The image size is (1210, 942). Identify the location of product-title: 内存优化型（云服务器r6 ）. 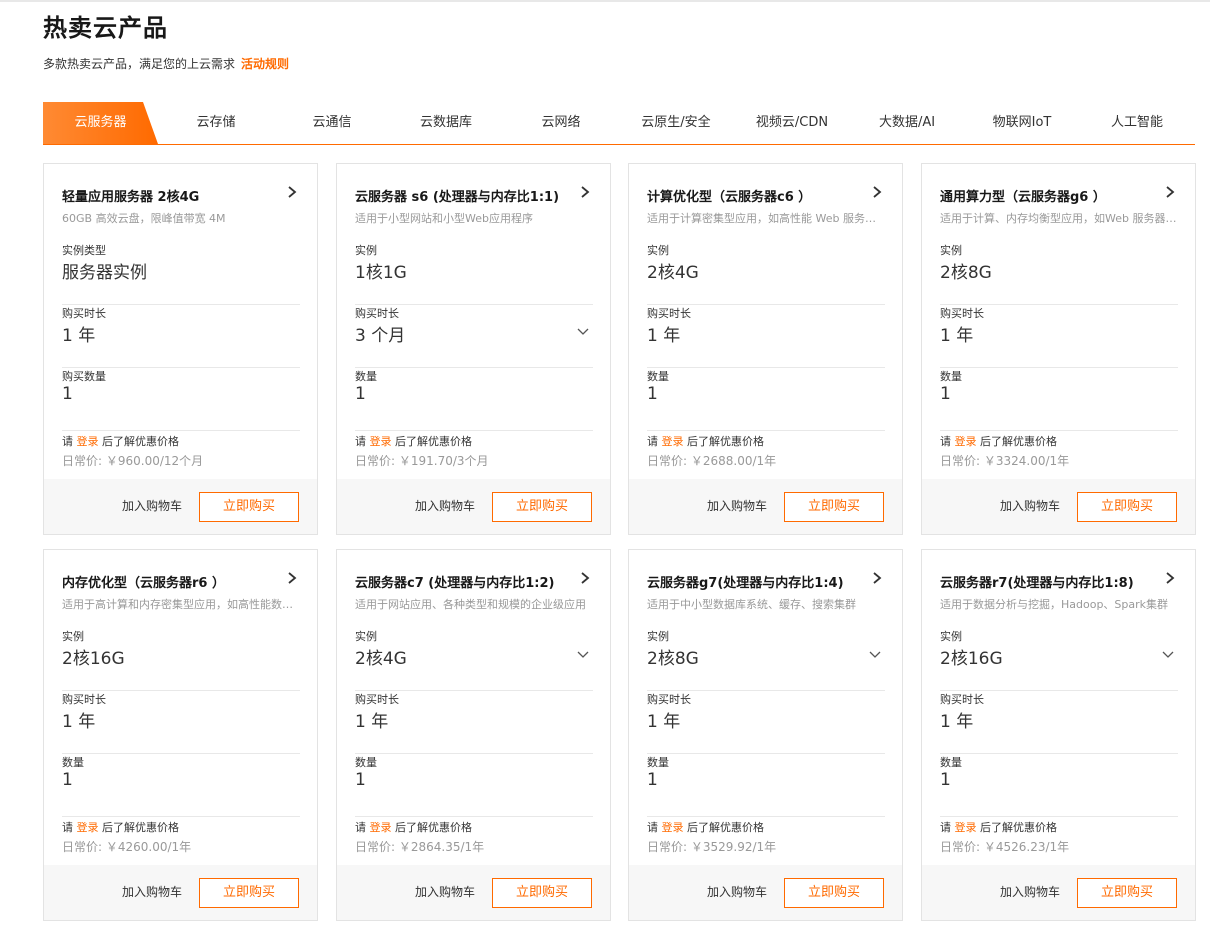
(177, 581).